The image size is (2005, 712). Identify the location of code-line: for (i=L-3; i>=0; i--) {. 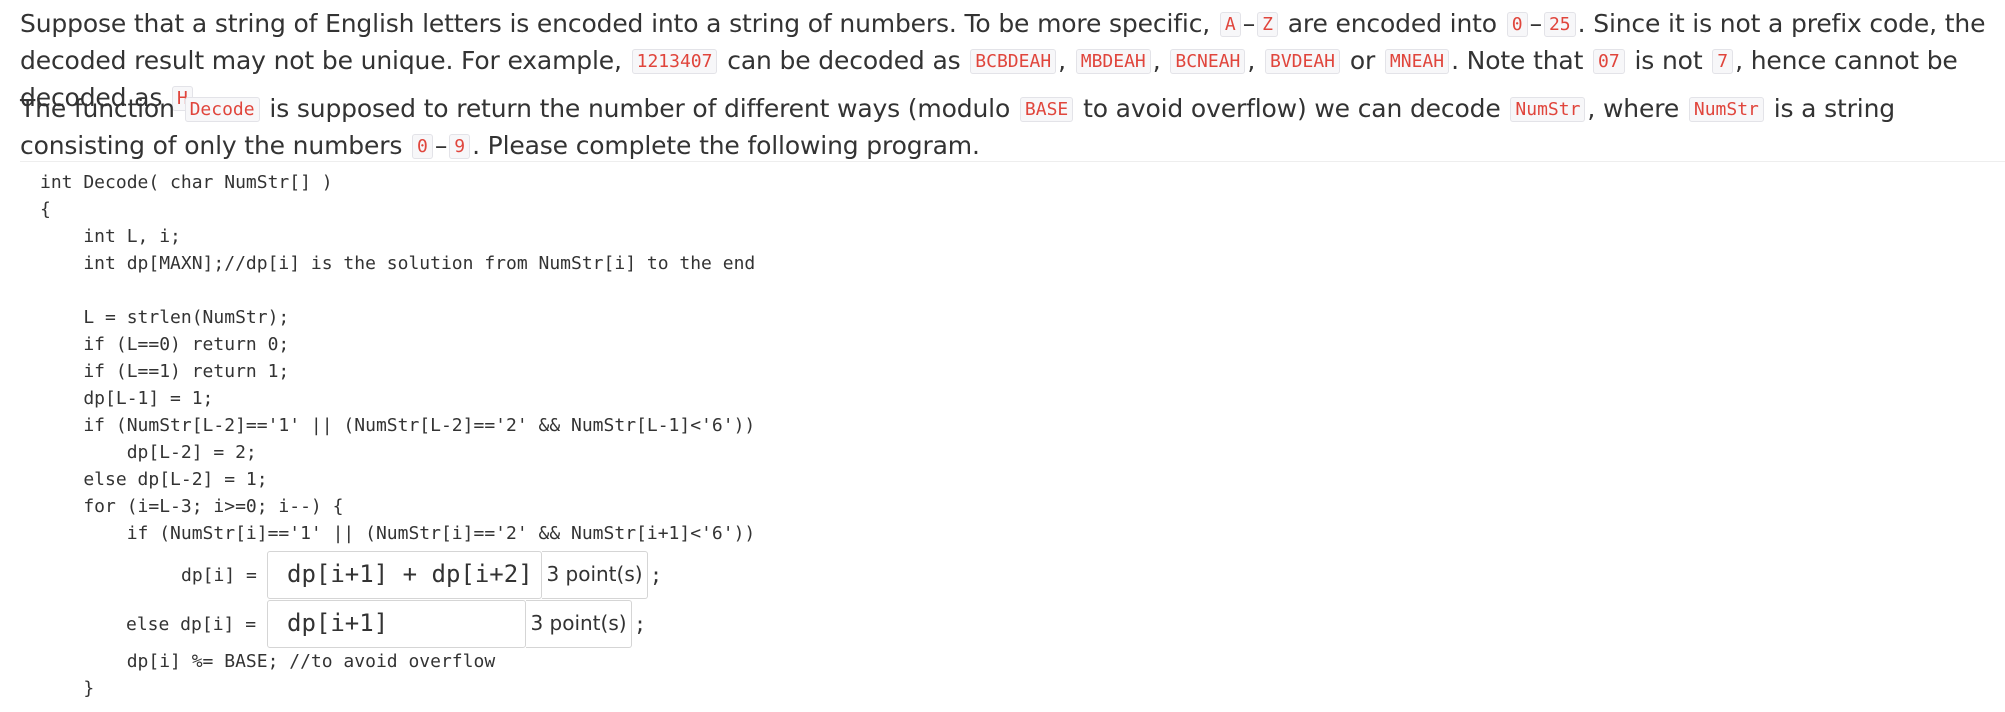
(192, 506).